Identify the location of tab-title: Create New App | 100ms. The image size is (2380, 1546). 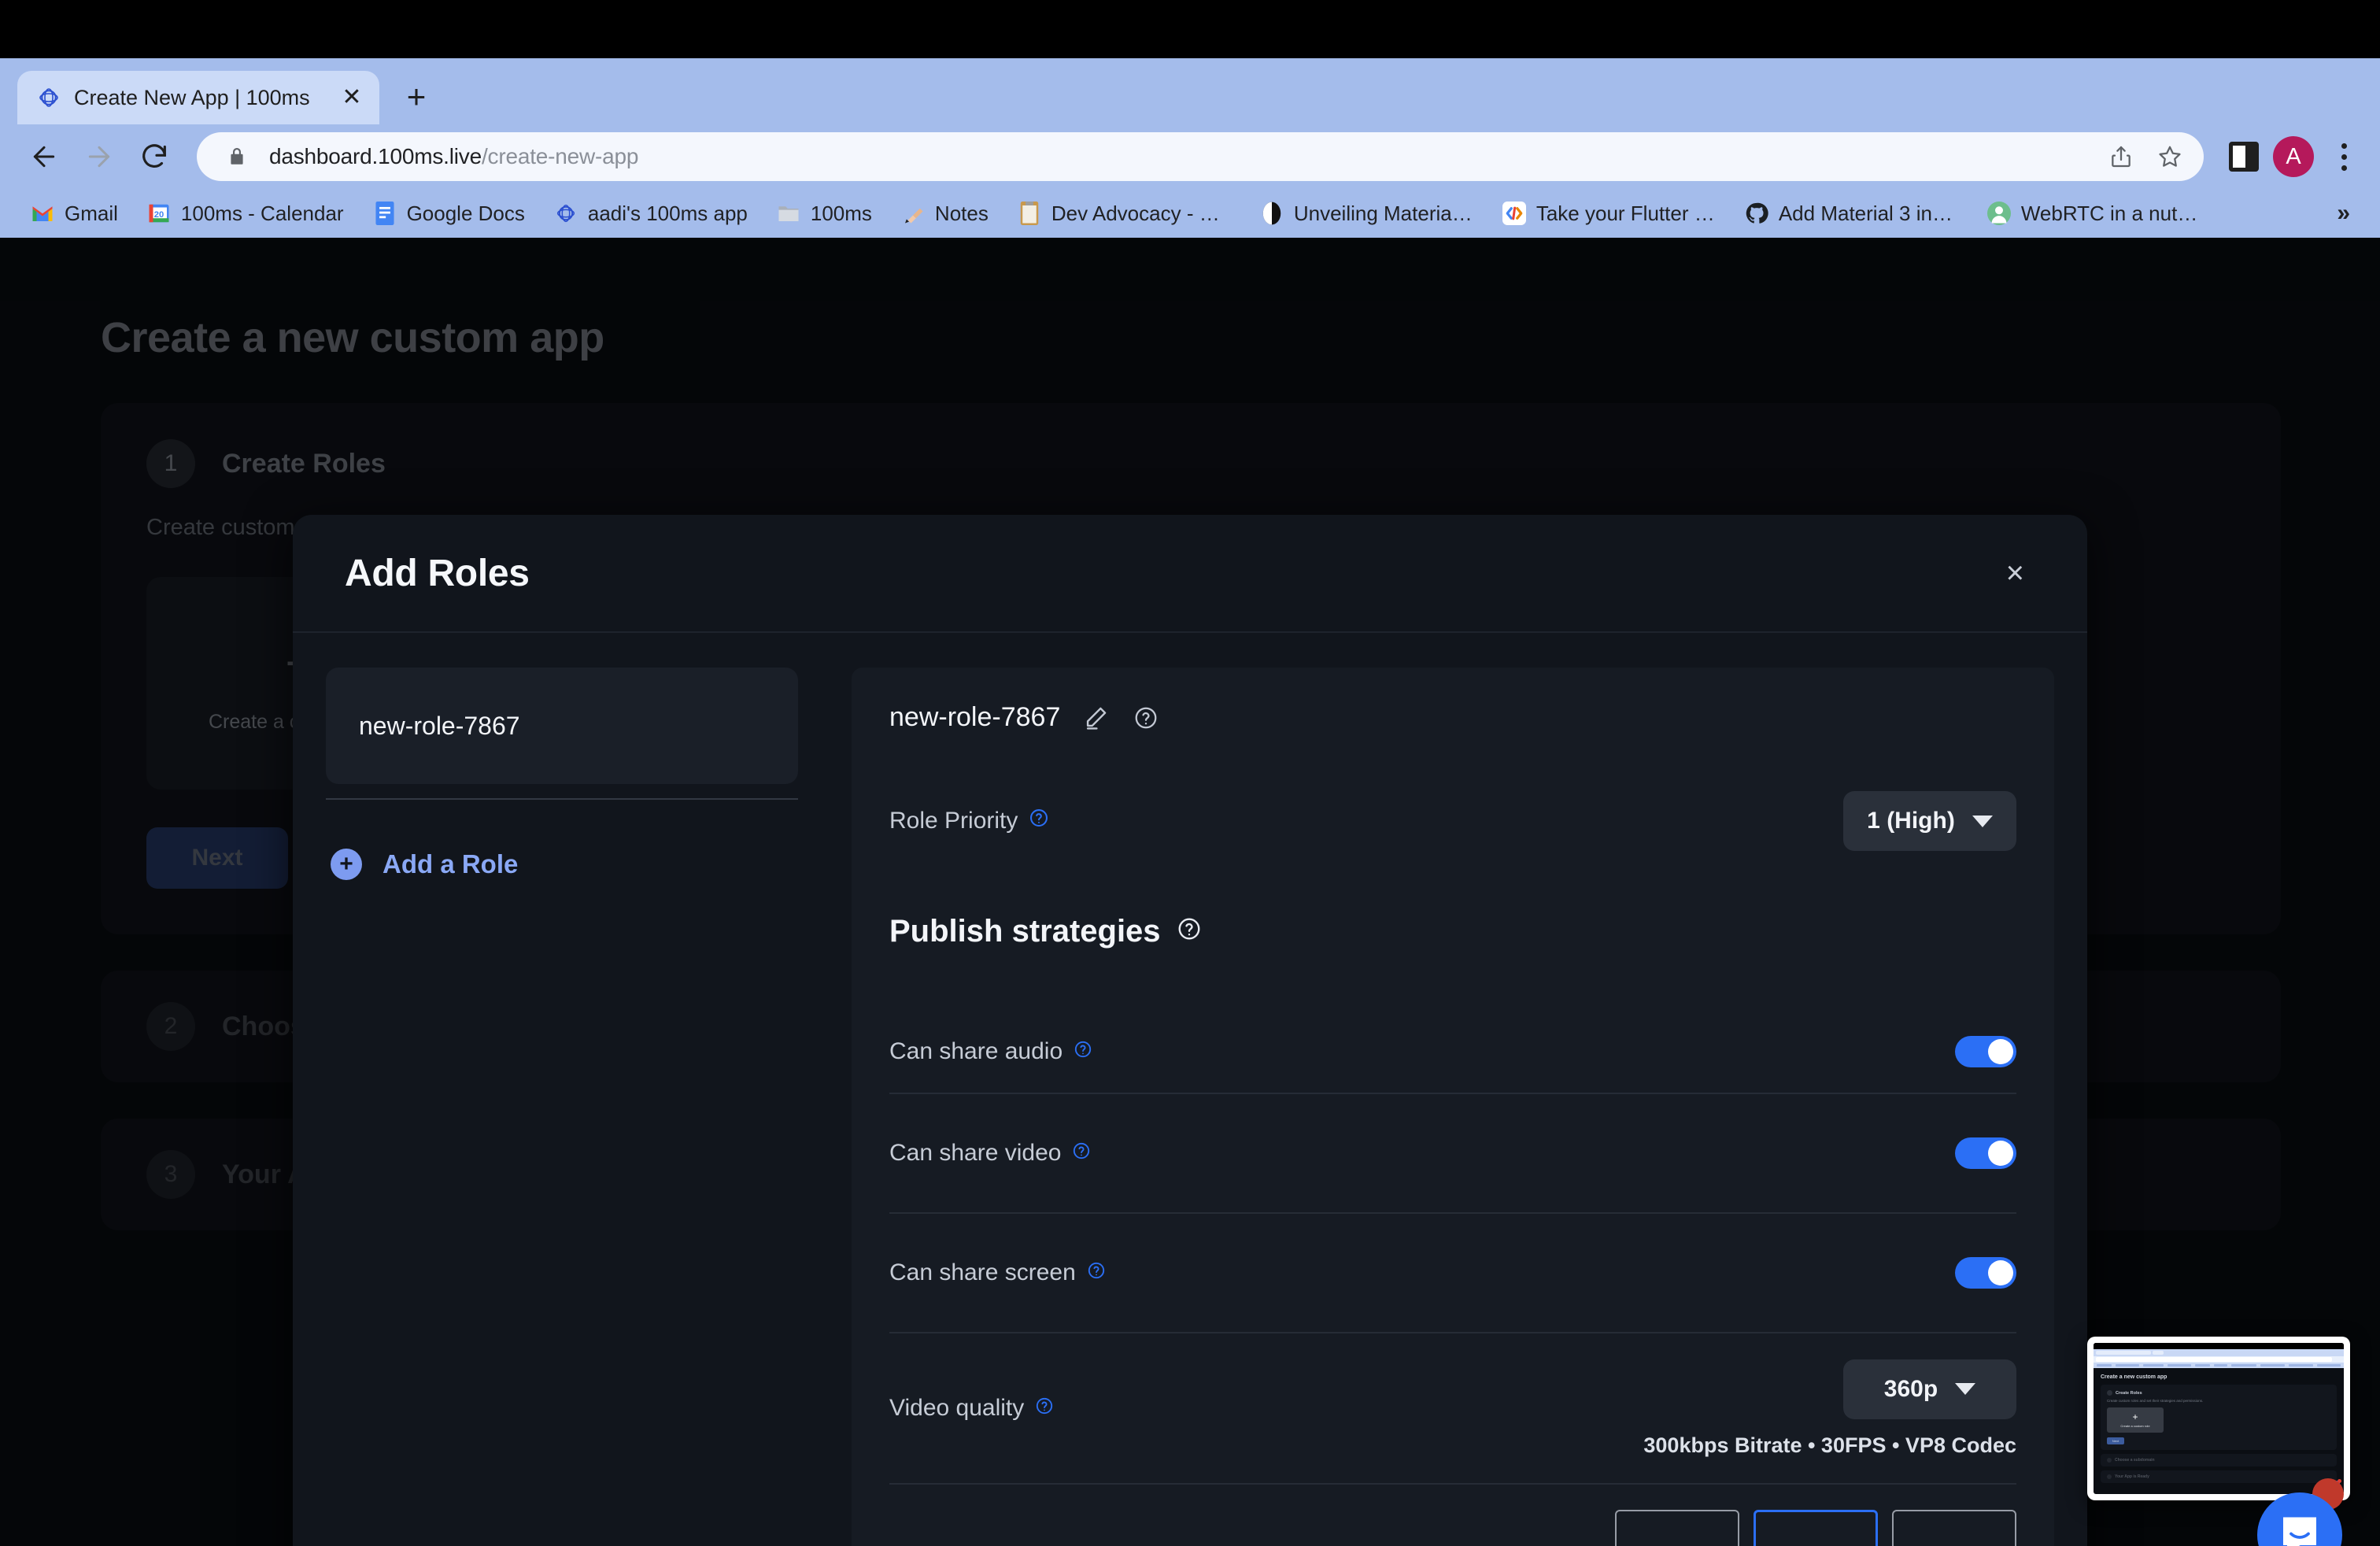
(192, 97).